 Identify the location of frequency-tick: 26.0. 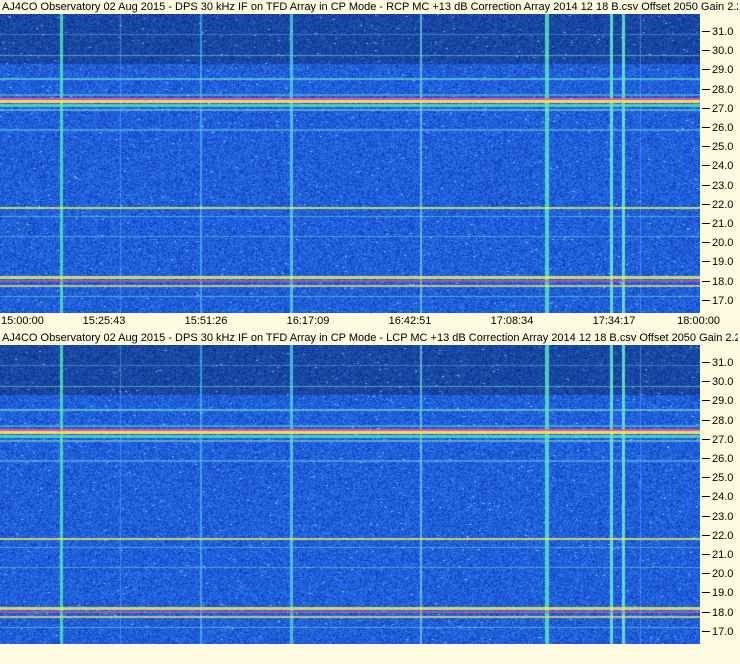
(720, 128).